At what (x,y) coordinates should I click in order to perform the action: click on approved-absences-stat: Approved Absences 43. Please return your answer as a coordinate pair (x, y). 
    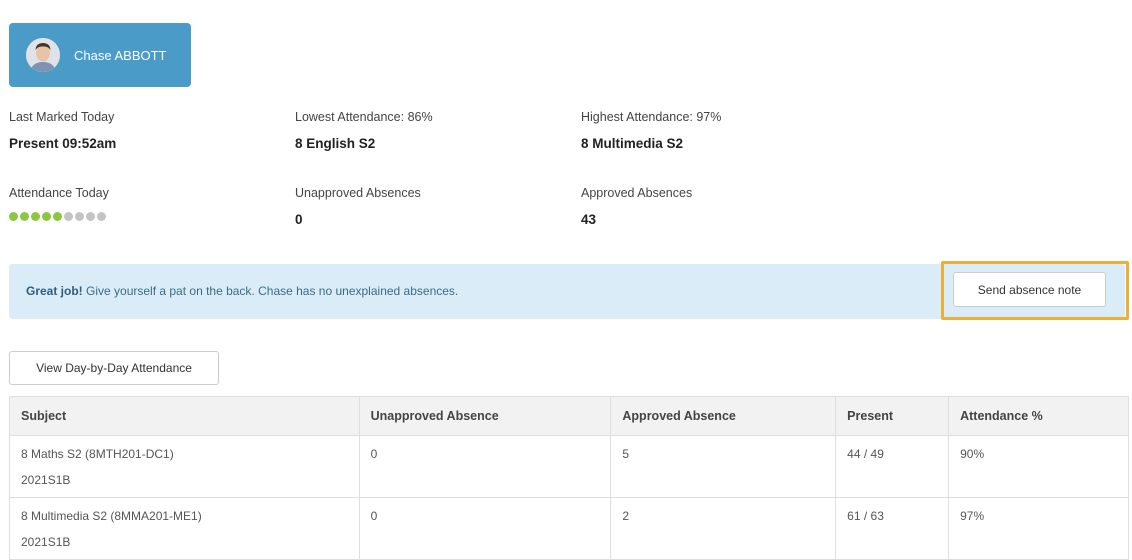
    Looking at the image, I should click on (636, 206).